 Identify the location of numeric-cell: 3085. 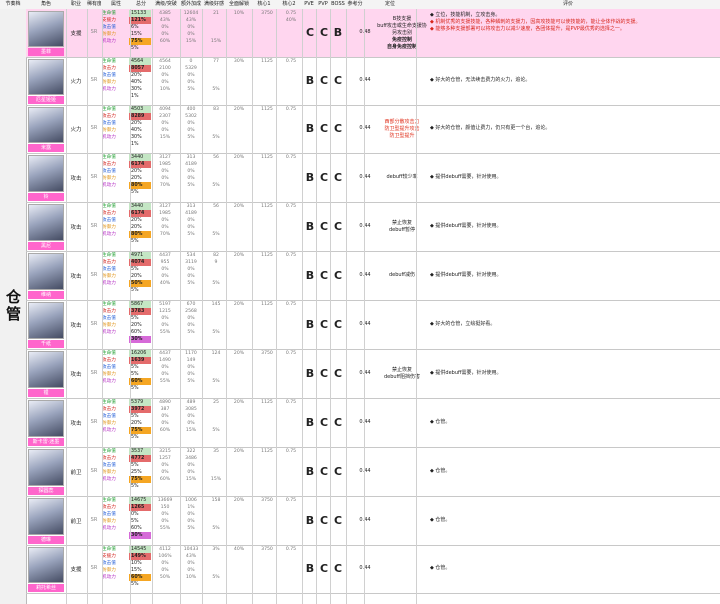
(191, 409).